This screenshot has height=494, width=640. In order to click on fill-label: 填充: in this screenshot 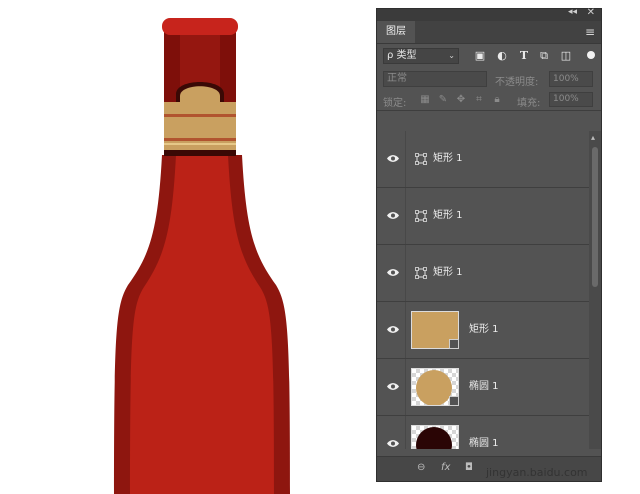, I will do `click(529, 103)`.